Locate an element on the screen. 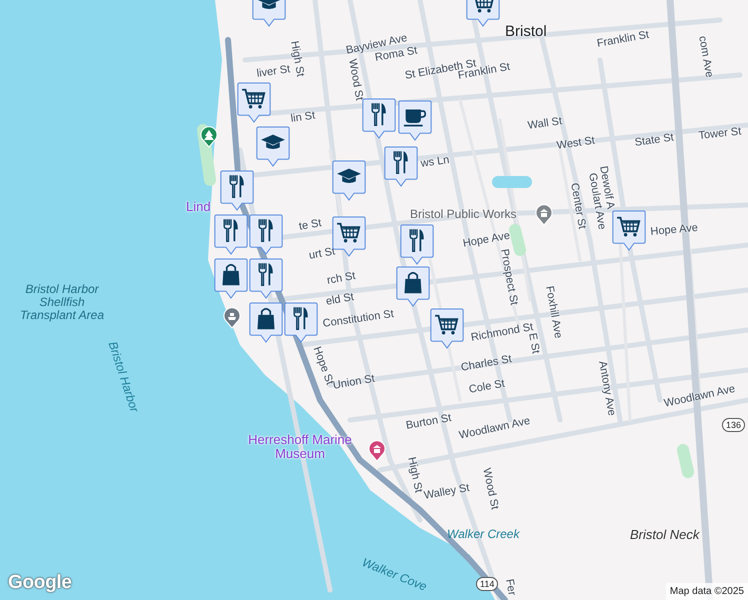 The image size is (748, 600). route-shield: 136 is located at coordinates (734, 425).